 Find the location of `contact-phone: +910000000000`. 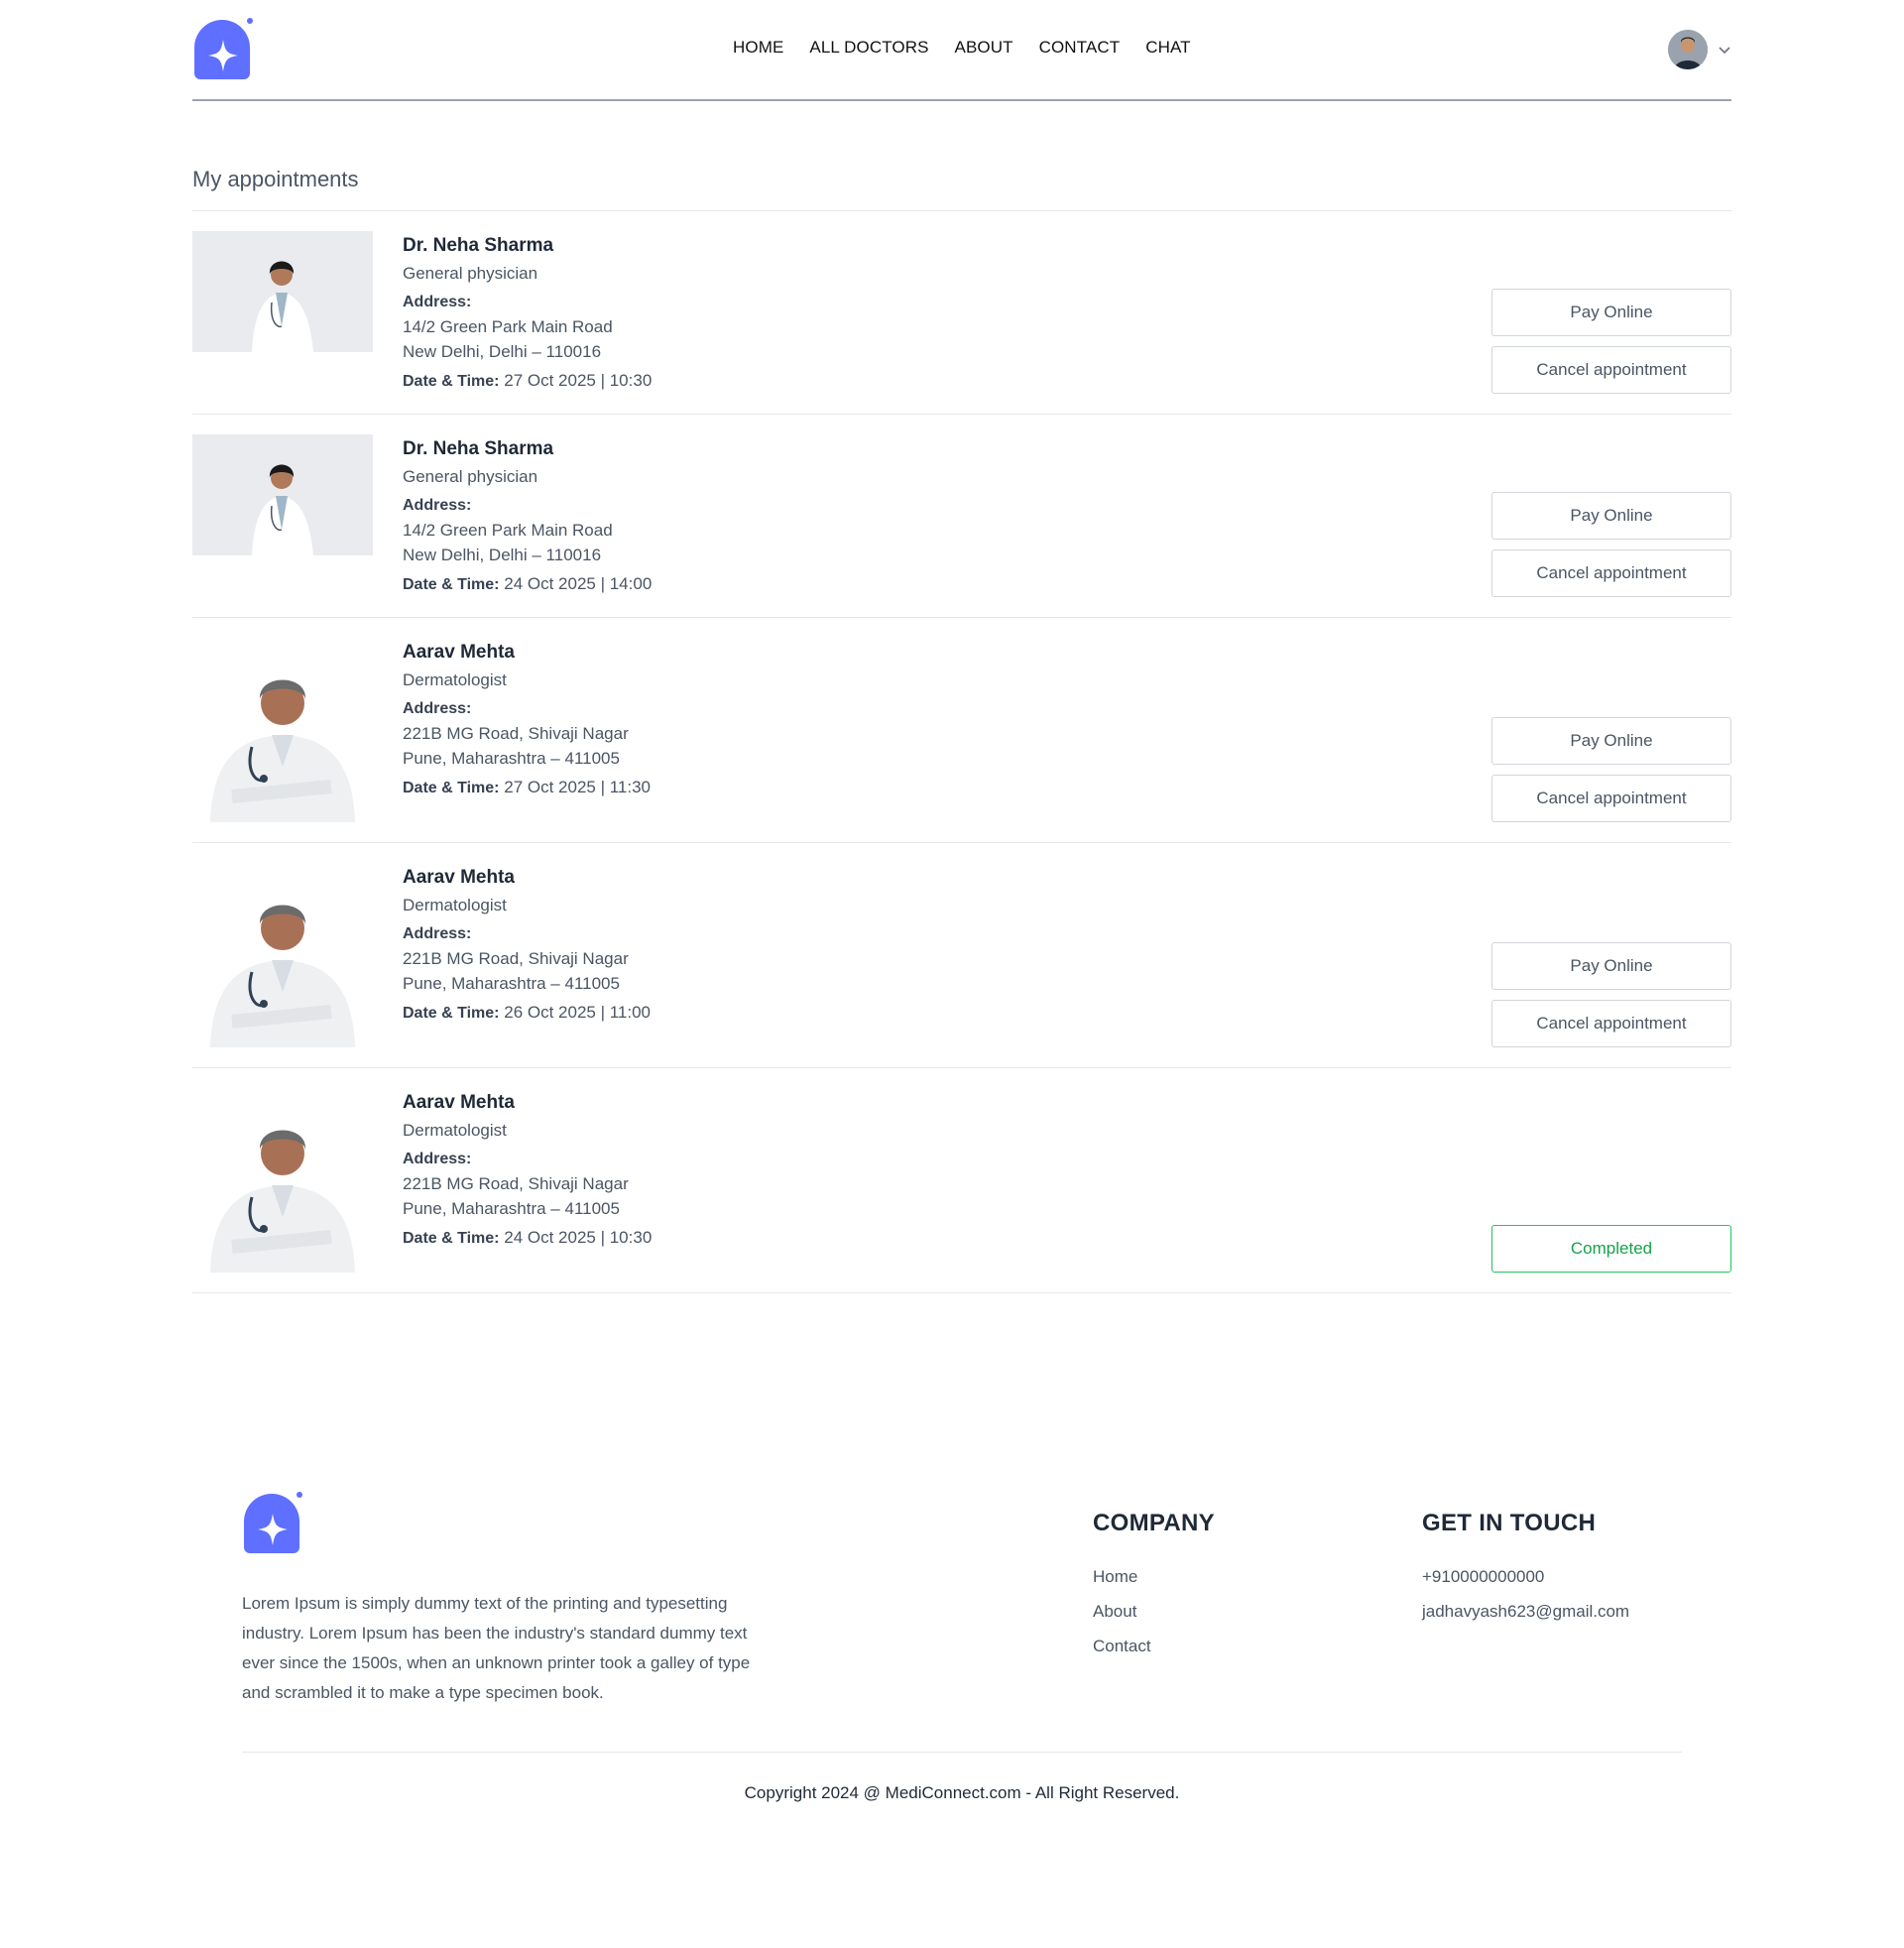

contact-phone: +910000000000 is located at coordinates (1483, 1576).